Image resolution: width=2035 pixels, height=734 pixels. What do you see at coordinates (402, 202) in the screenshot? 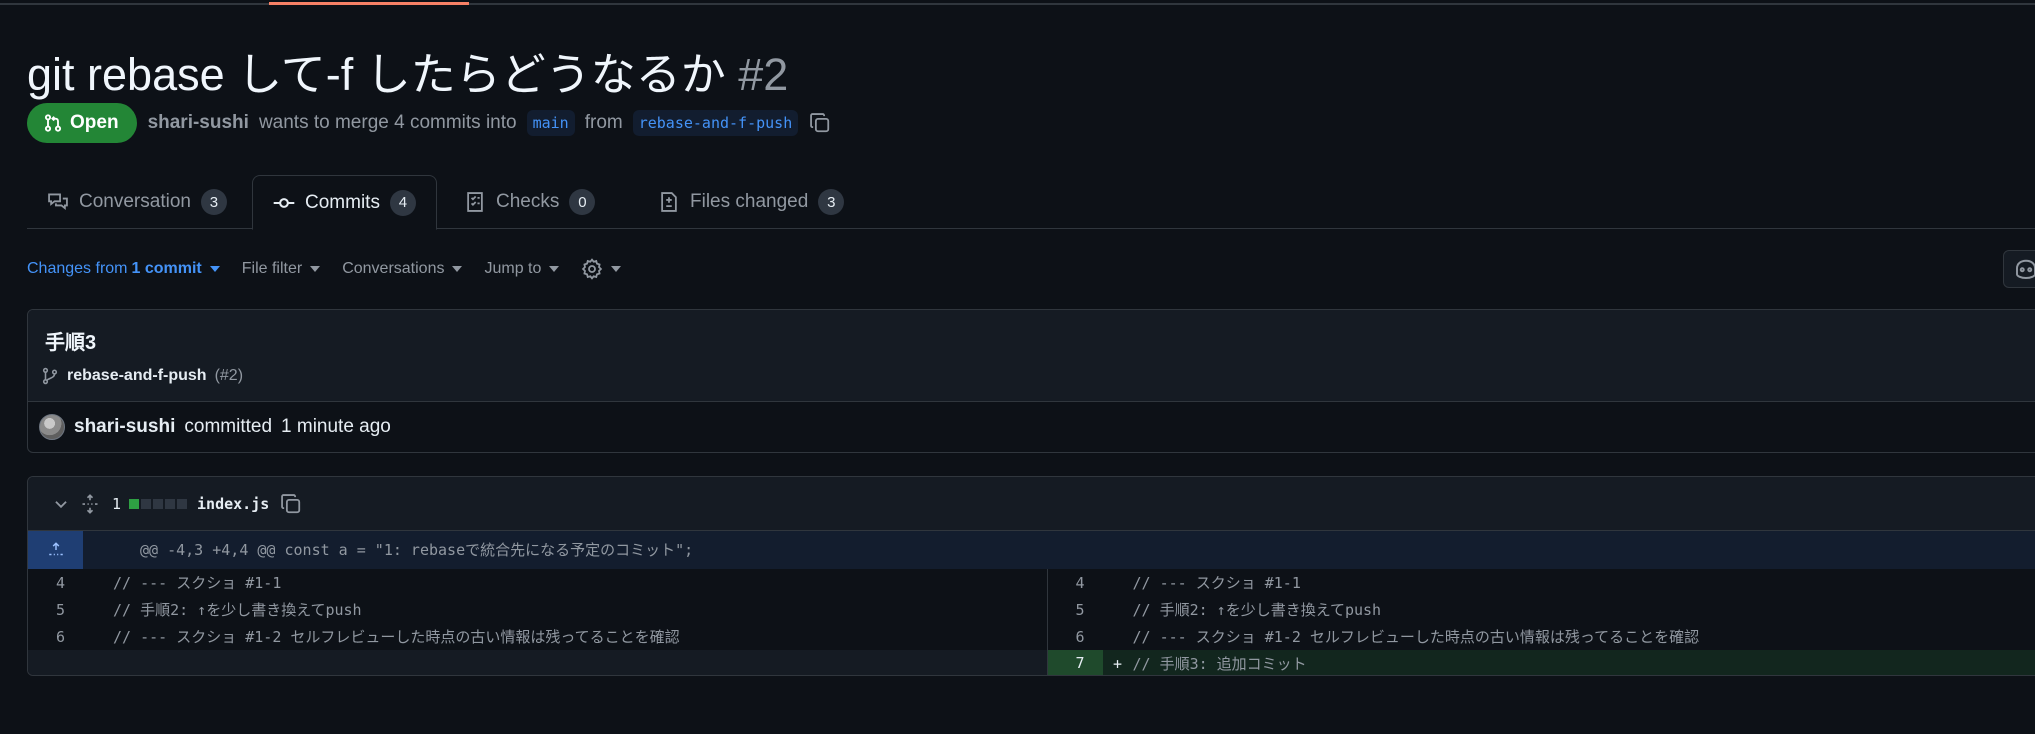
I see `tab-counter: 4` at bounding box center [402, 202].